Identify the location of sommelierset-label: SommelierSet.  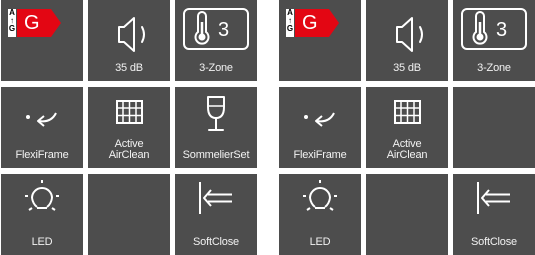
(216, 155).